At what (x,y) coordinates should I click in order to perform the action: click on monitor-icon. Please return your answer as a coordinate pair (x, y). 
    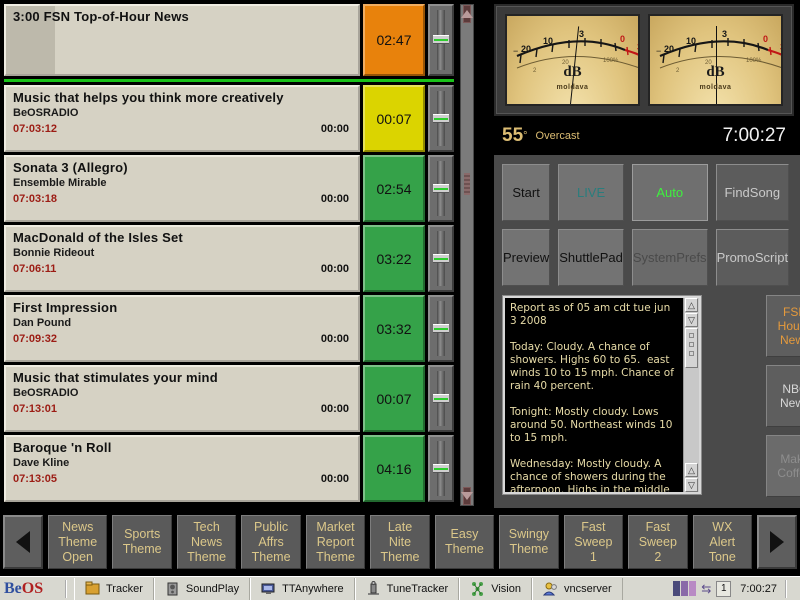
    Looking at the image, I should click on (268, 588).